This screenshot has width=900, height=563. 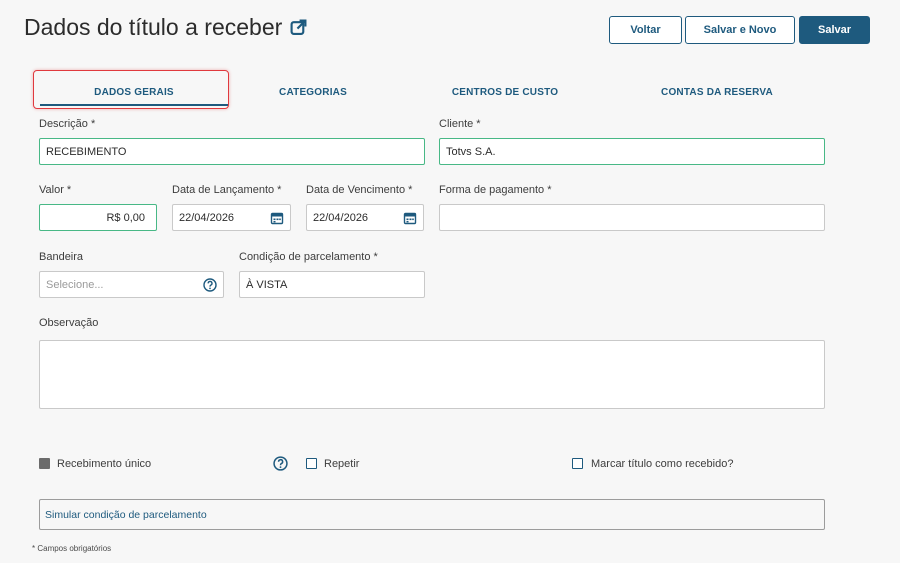 I want to click on tab-contas-da-reserva: CONTAS DA RESERVA, so click(x=717, y=92).